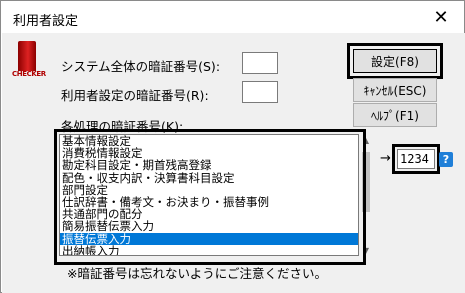 This screenshot has height=293, width=465. What do you see at coordinates (260, 92) in the screenshot?
I see `user-password-field` at bounding box center [260, 92].